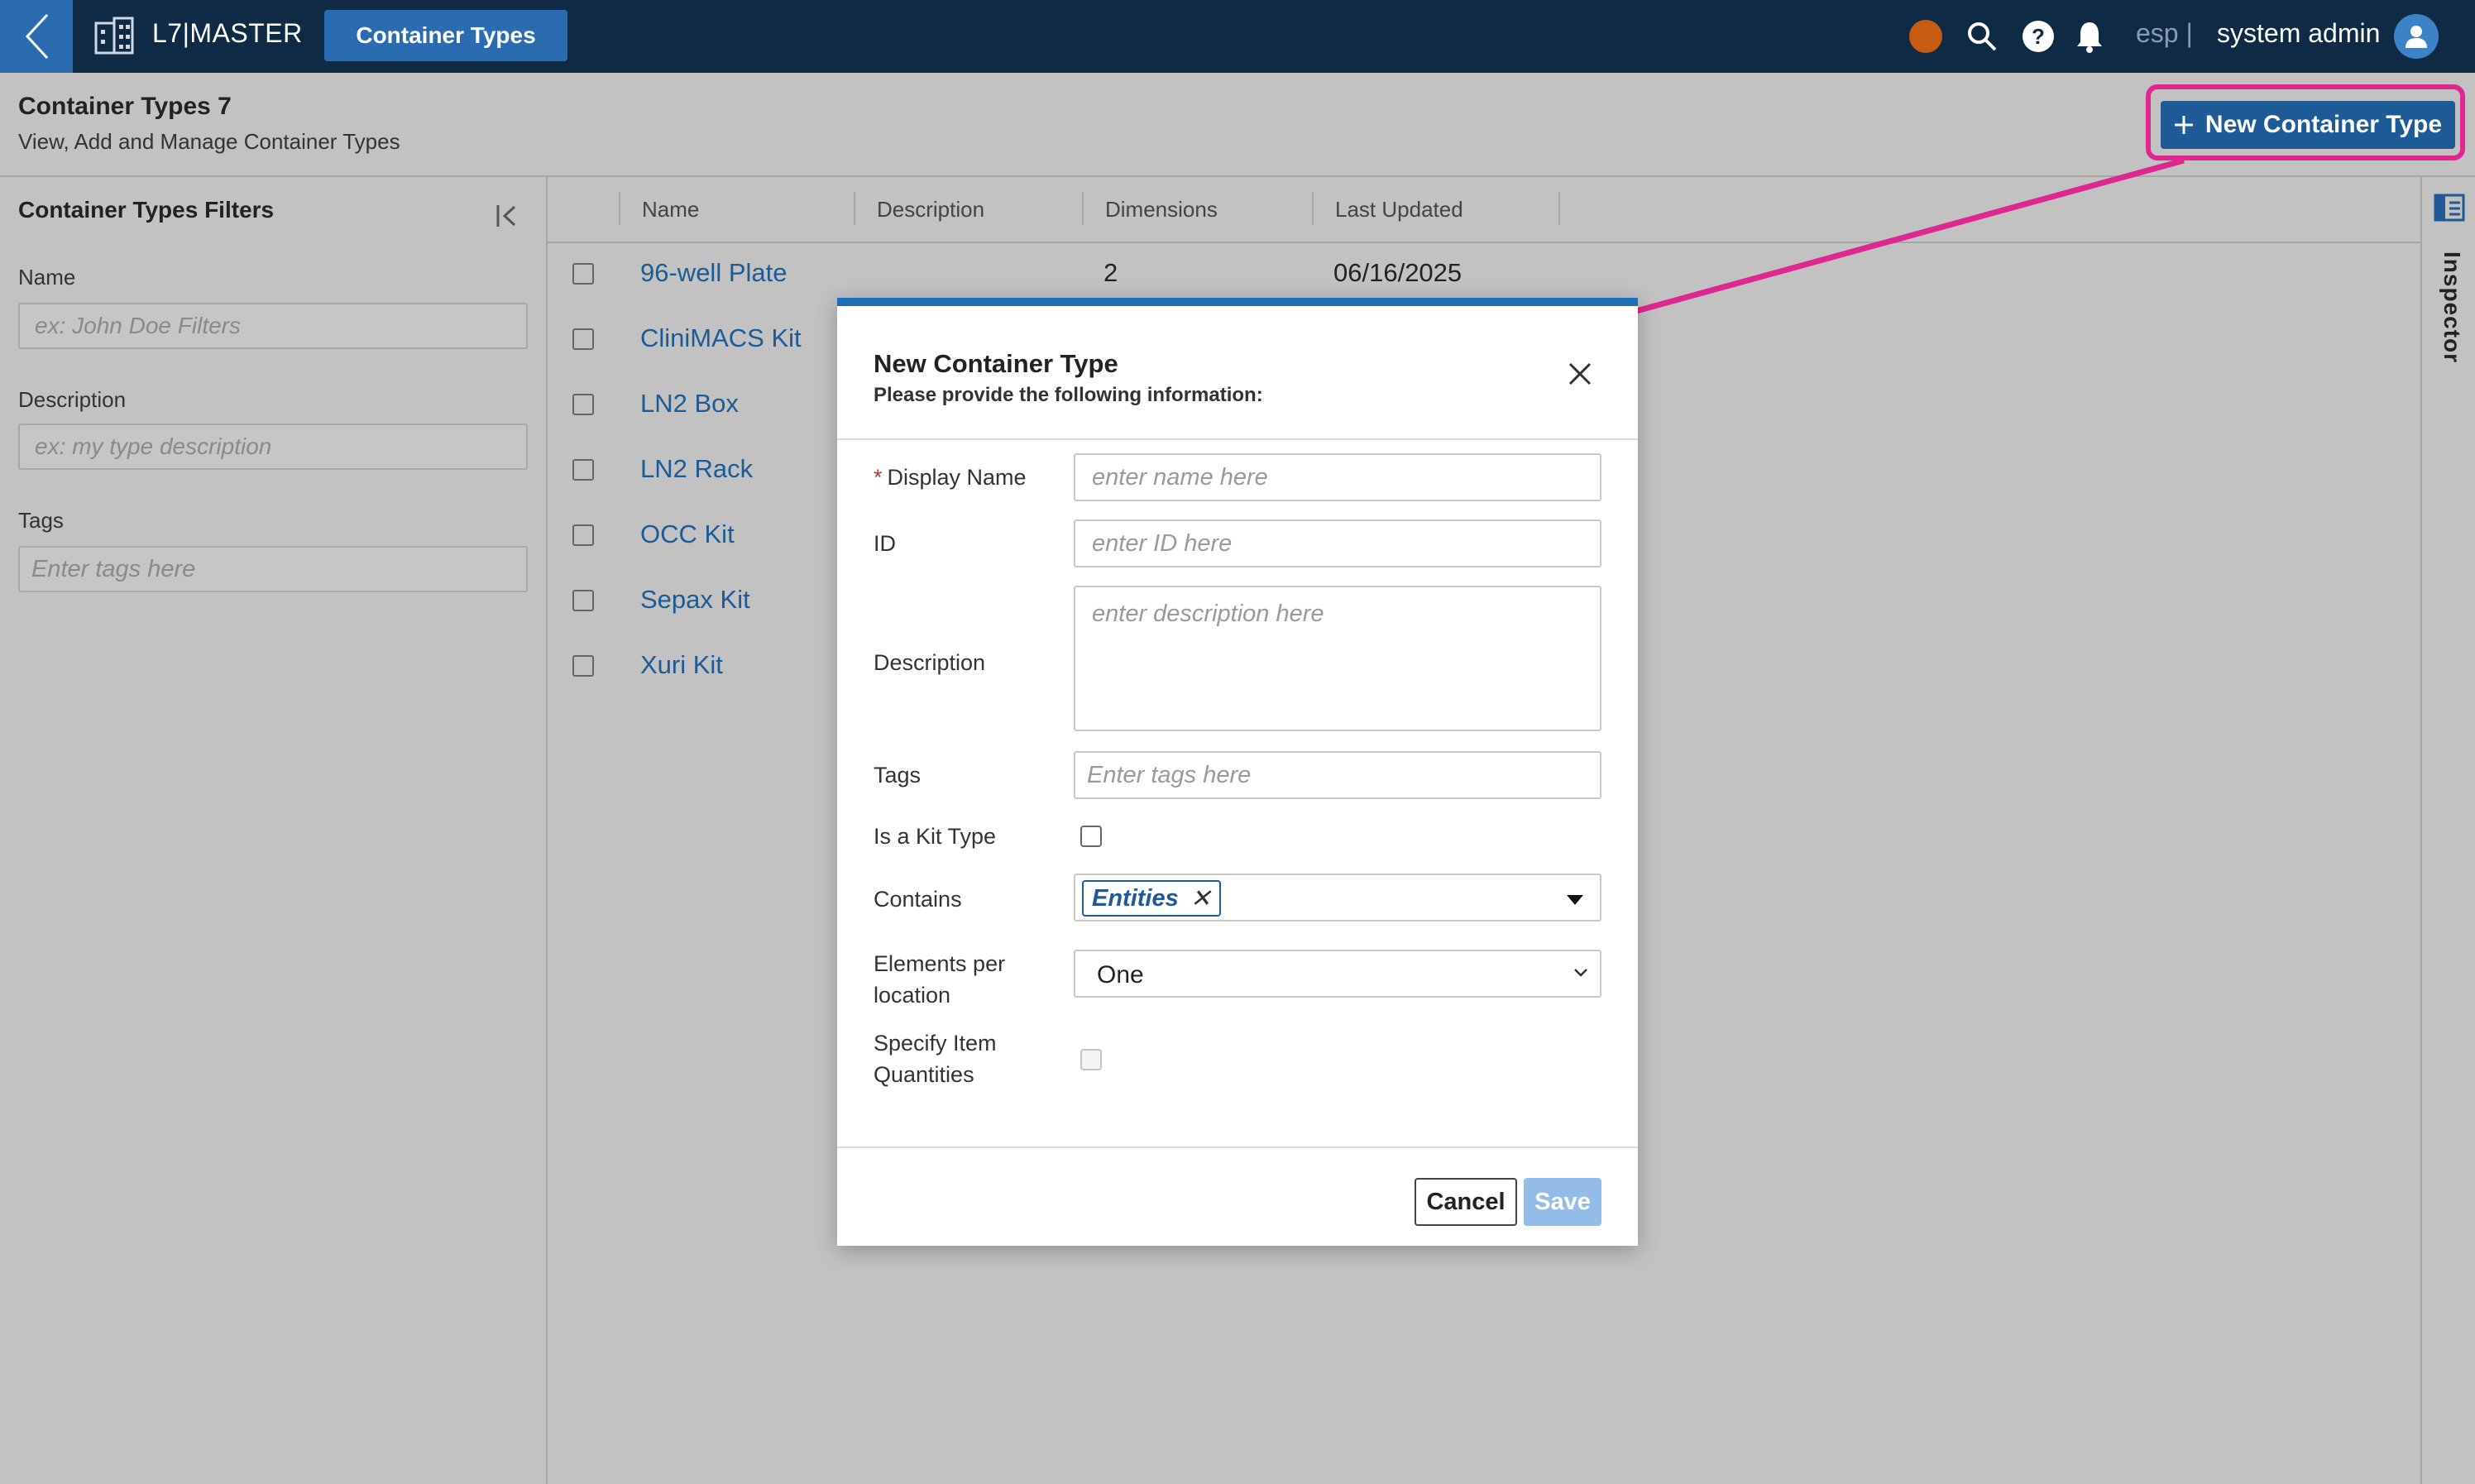  I want to click on selected-chip-entities: Entities ✕, so click(1151, 899).